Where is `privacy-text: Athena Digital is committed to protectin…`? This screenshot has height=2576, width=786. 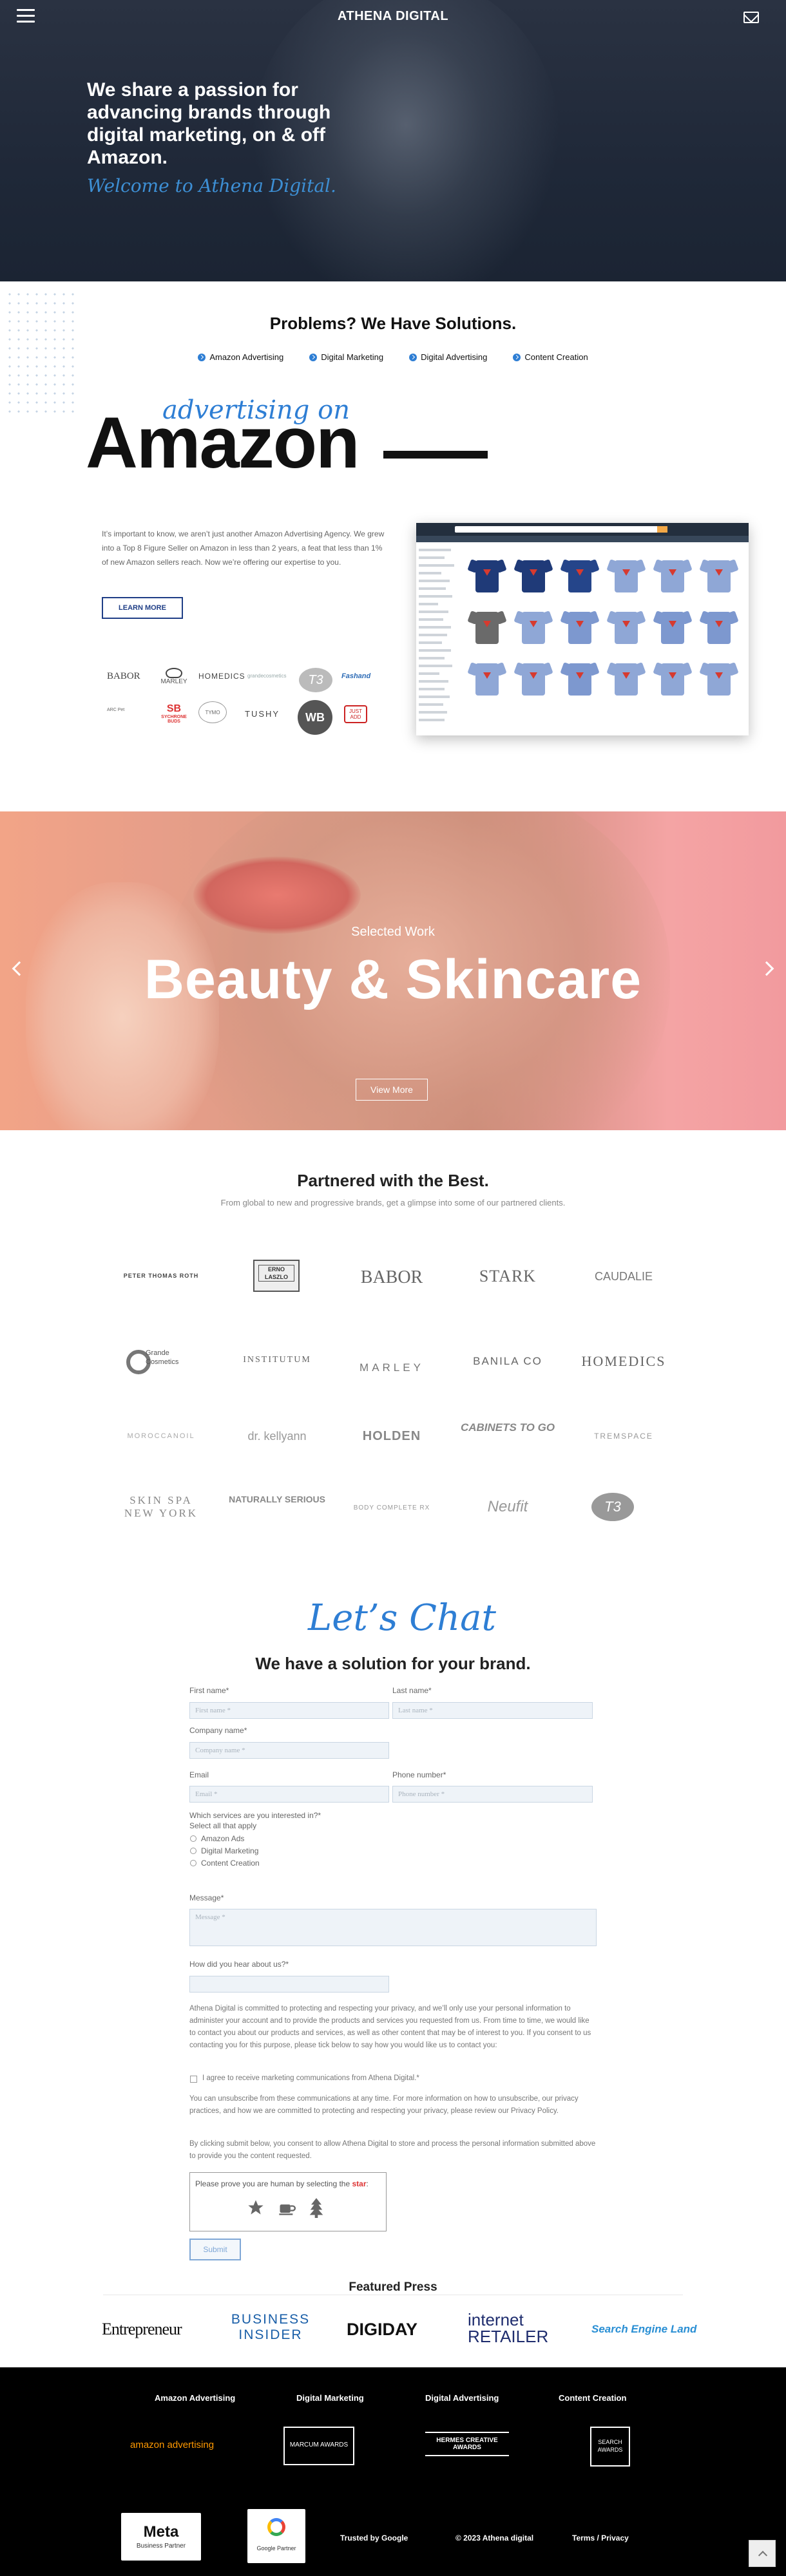
privacy-text: Athena Digital is committed to protectin… is located at coordinates (390, 2027).